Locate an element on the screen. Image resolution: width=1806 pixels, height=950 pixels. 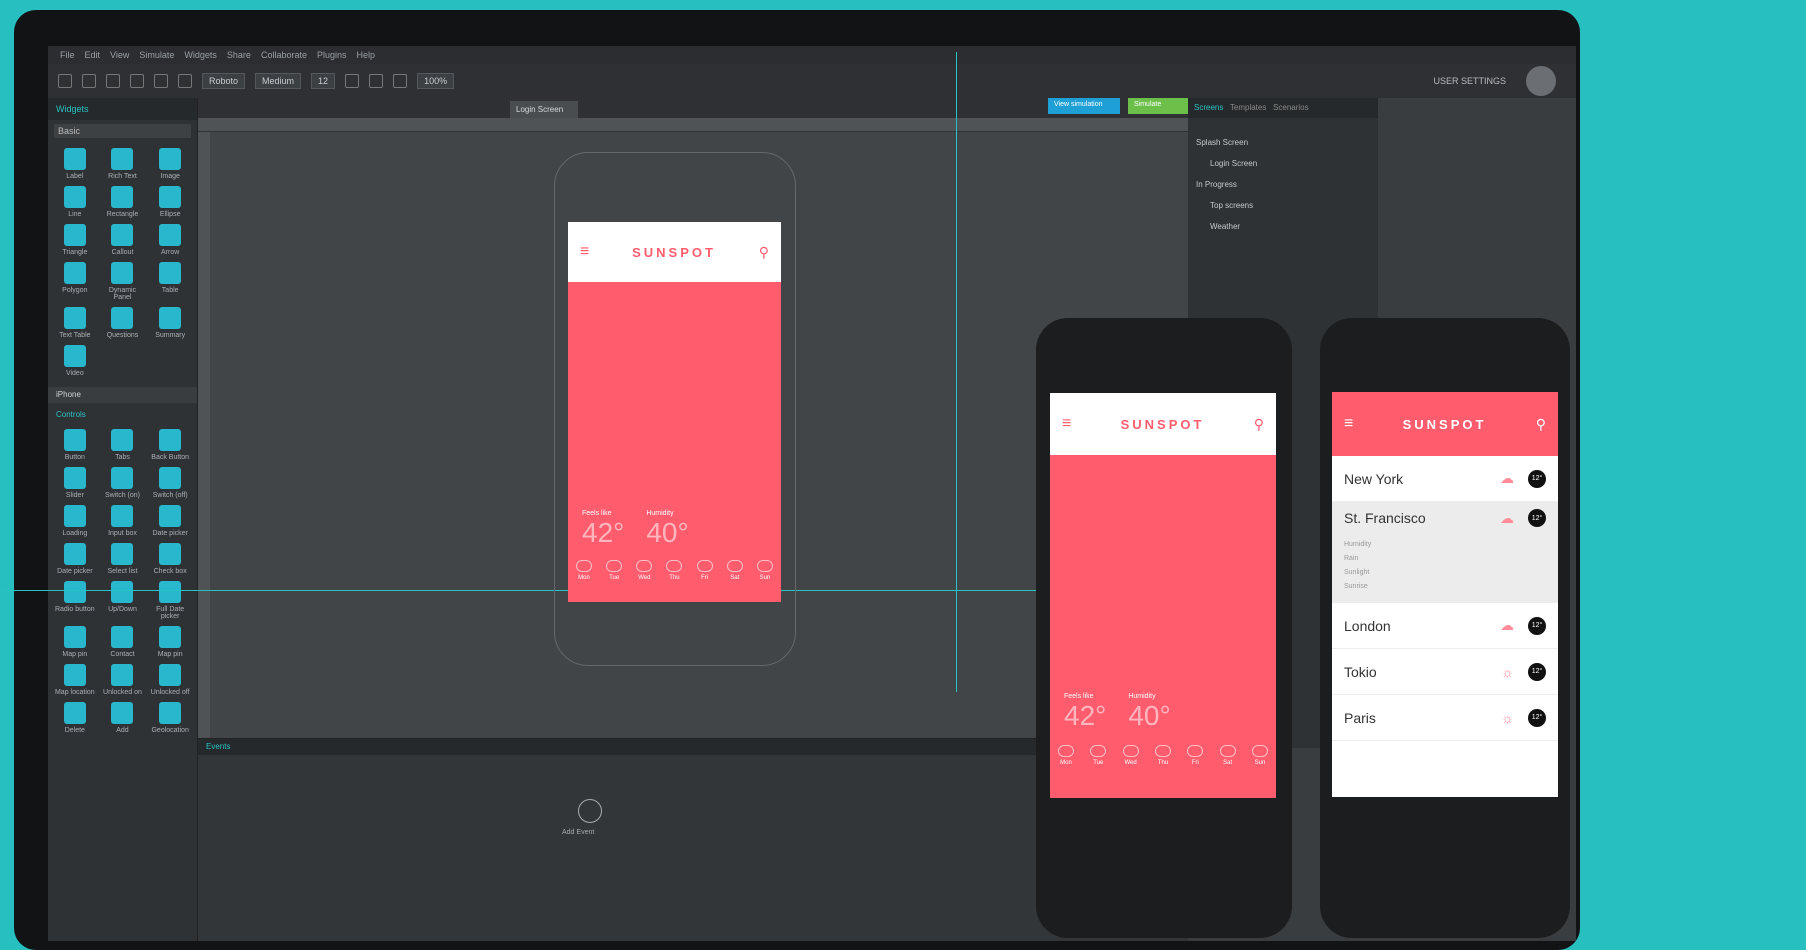
menu-edit: Edit is located at coordinates (93, 55).